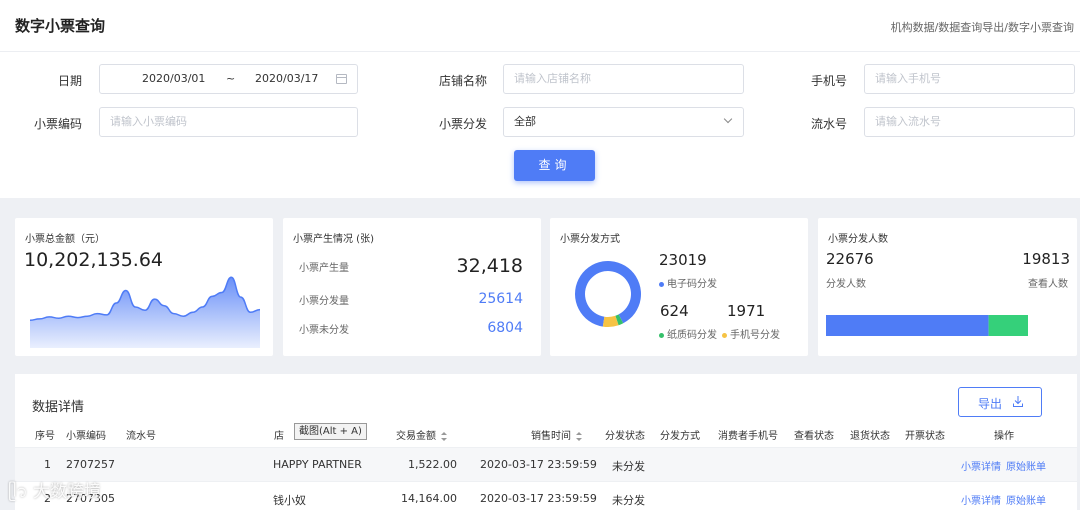 The image size is (1080, 510). Describe the element at coordinates (982, 27) in the screenshot. I see `breadcrumb: 机构数据/数据查询导出/数字小票查询` at that location.